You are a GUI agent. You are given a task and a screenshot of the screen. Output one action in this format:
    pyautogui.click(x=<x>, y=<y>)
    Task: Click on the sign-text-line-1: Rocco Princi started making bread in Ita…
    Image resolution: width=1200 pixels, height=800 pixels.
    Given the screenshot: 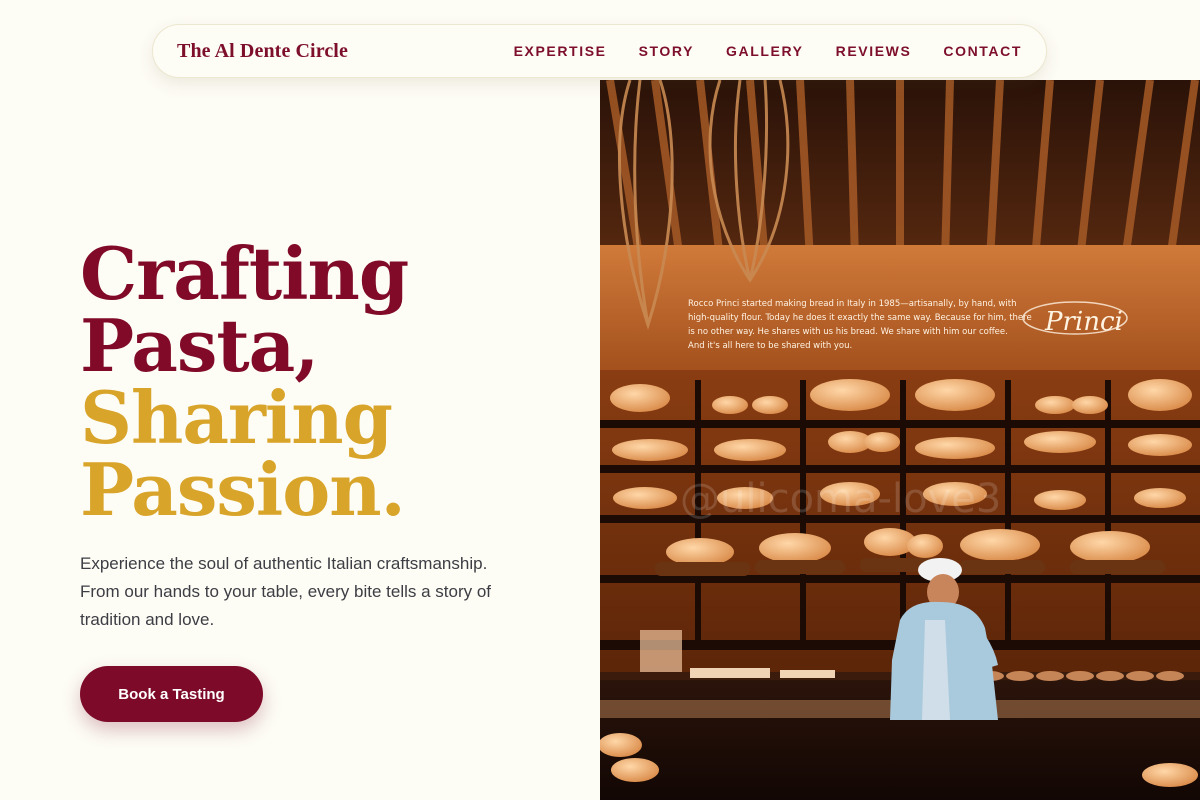 What is the action you would take?
    pyautogui.click(x=852, y=304)
    